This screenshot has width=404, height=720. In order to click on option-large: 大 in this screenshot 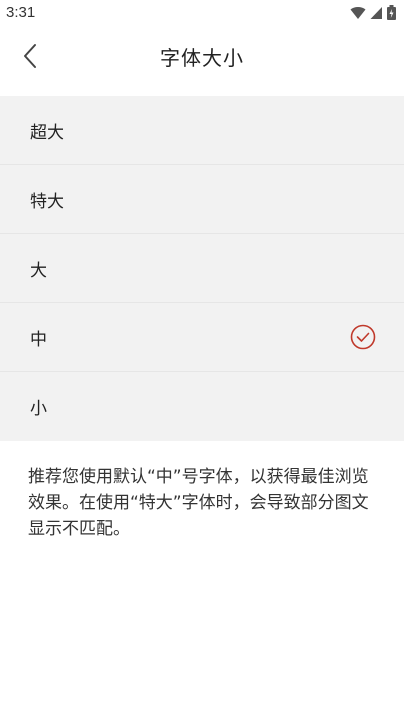, I will do `click(202, 268)`.